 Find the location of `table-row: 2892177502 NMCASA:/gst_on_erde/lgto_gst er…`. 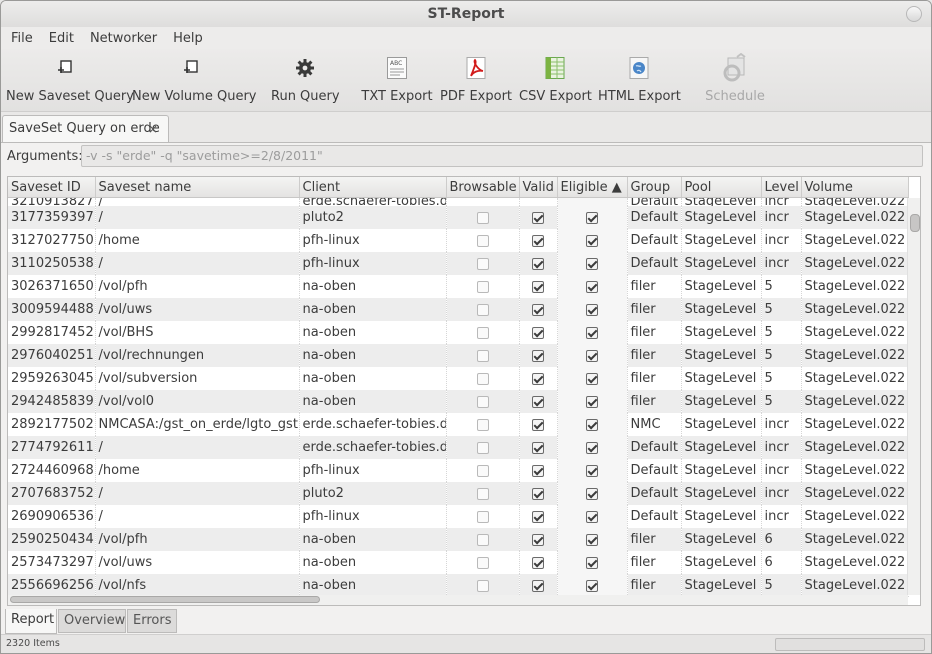

table-row: 2892177502 NMCASA:/gst_on_erde/lgto_gst er… is located at coordinates (458, 424).